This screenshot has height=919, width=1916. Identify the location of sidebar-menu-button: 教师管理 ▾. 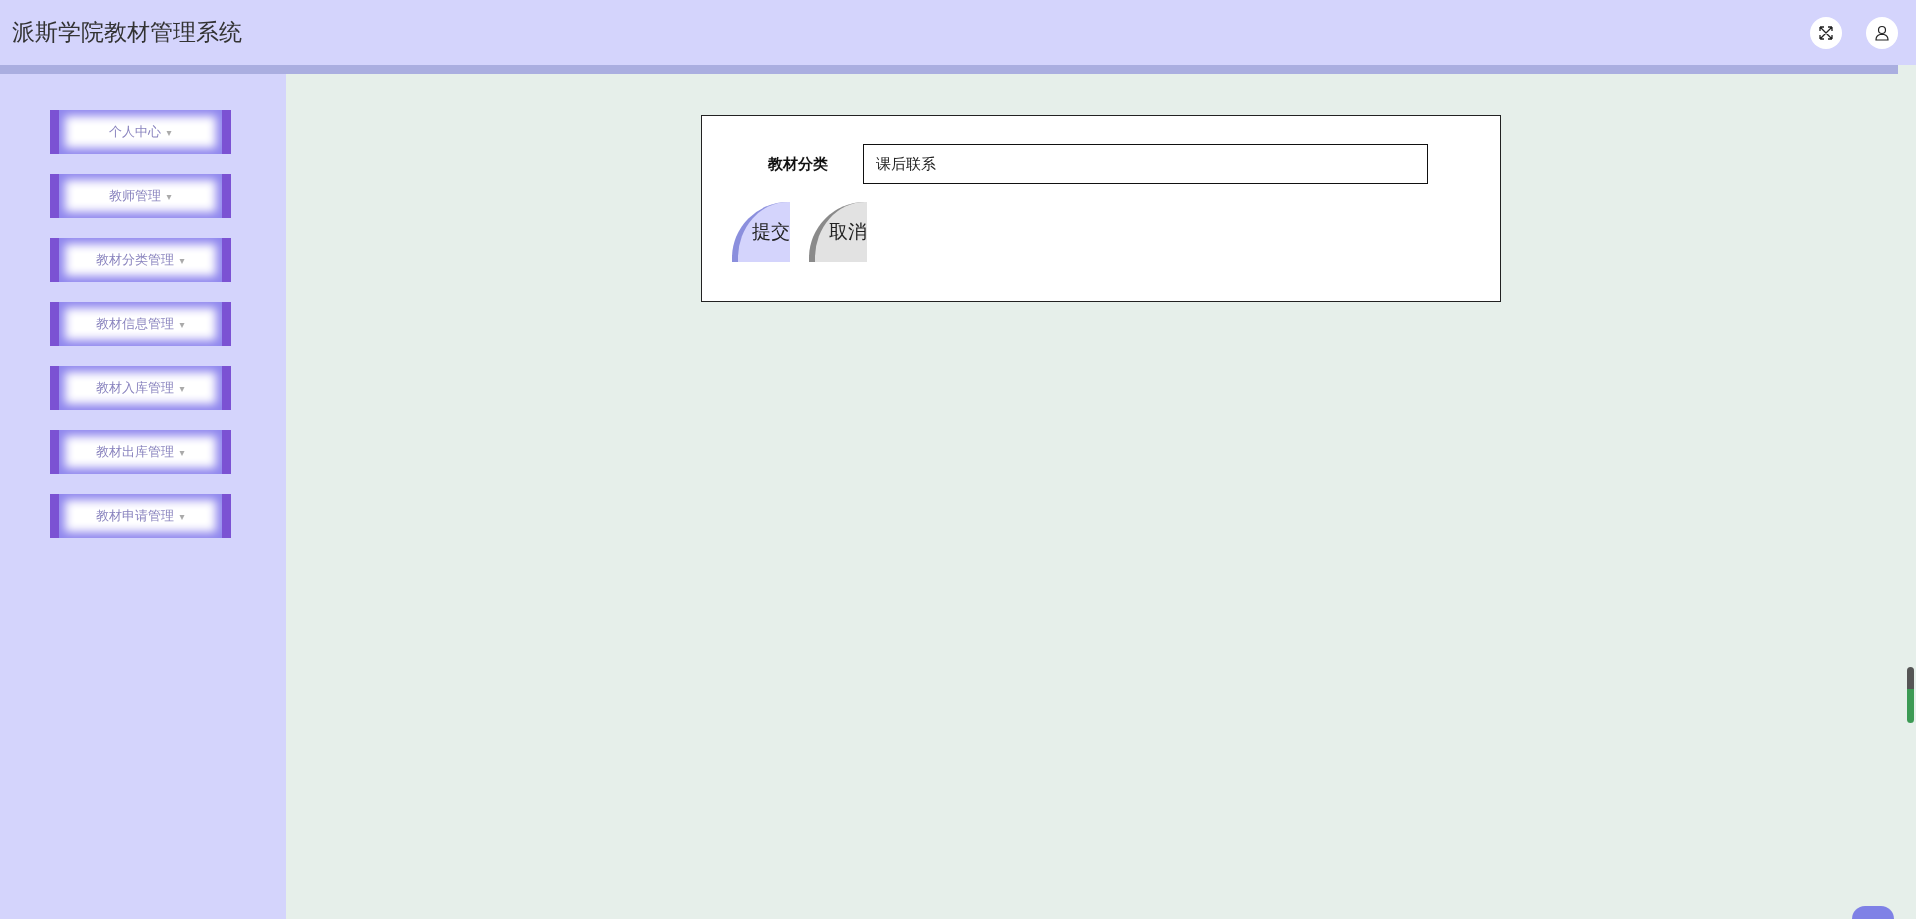
(140, 196).